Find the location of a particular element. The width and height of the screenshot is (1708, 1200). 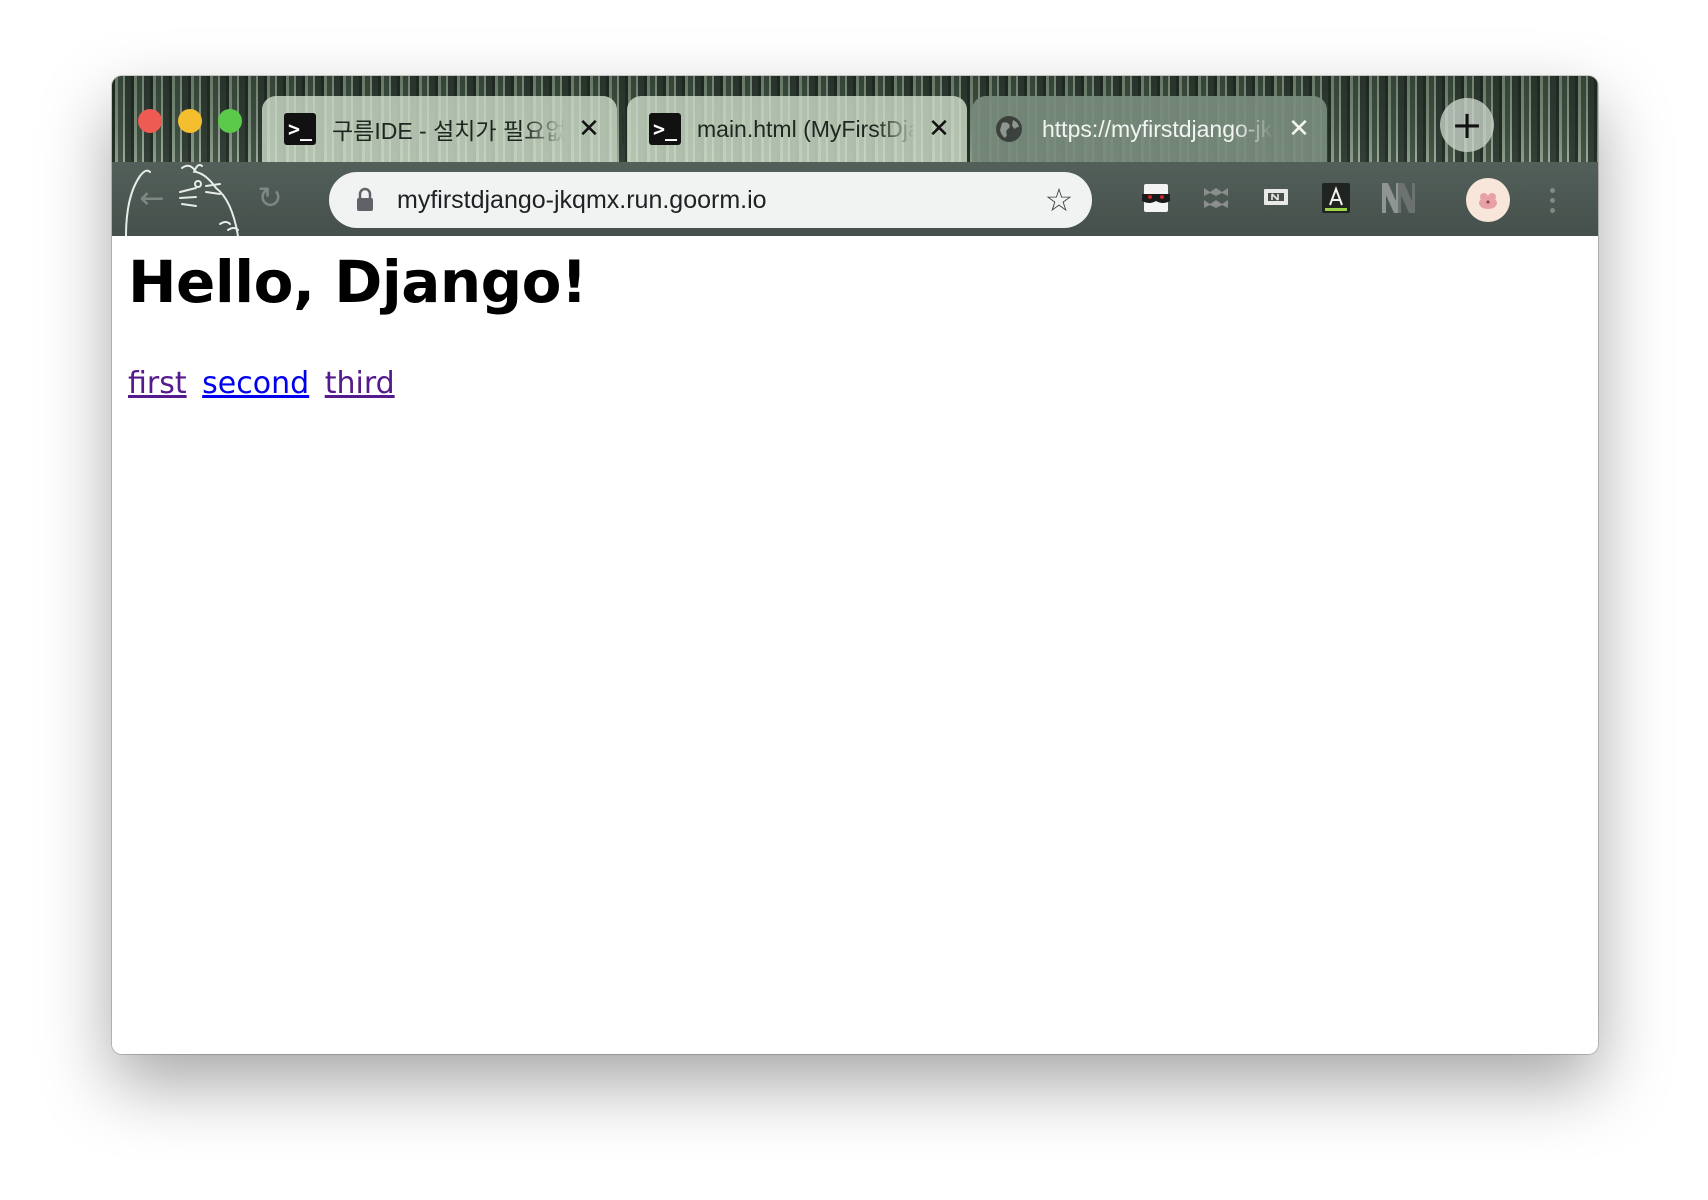

naver-note-icon is located at coordinates (1276, 198).